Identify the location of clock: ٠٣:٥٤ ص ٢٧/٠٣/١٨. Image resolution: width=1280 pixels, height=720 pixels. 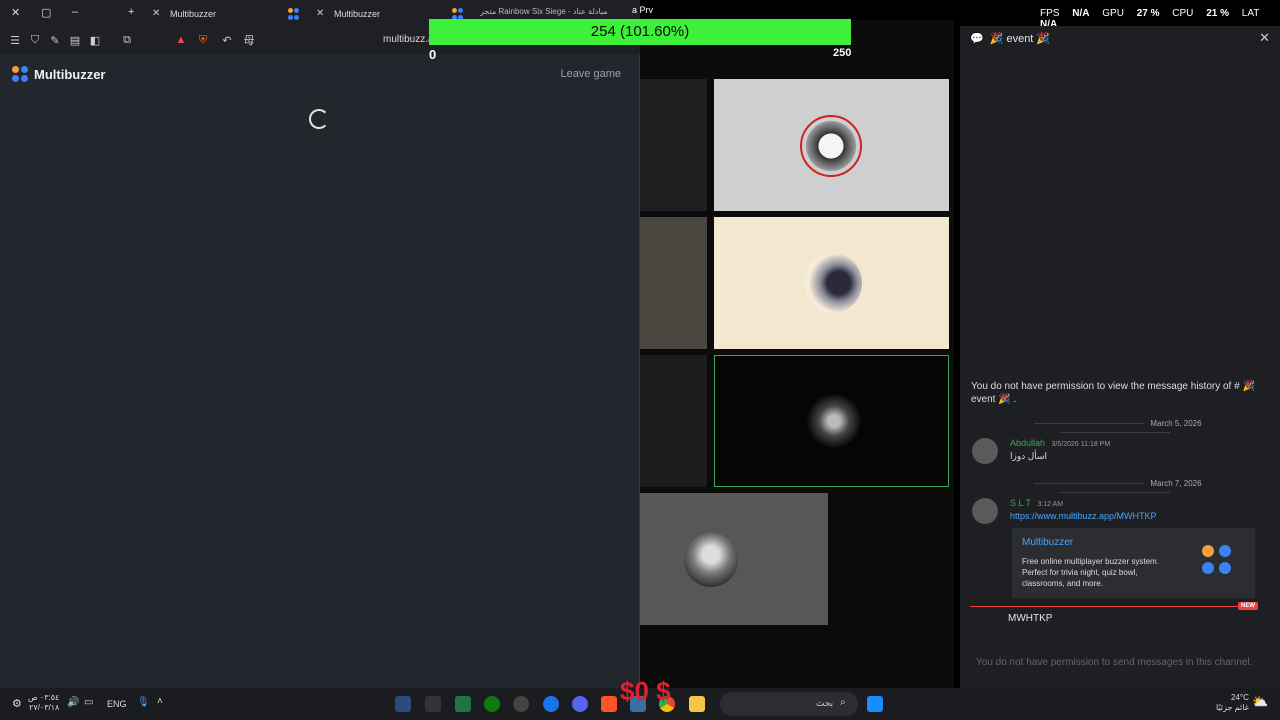
(43, 703).